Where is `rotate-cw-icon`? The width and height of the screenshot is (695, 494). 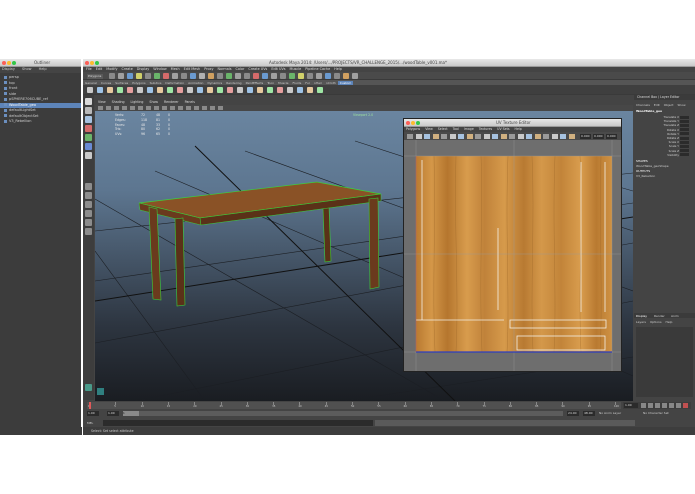 rotate-cw-icon is located at coordinates (469, 136).